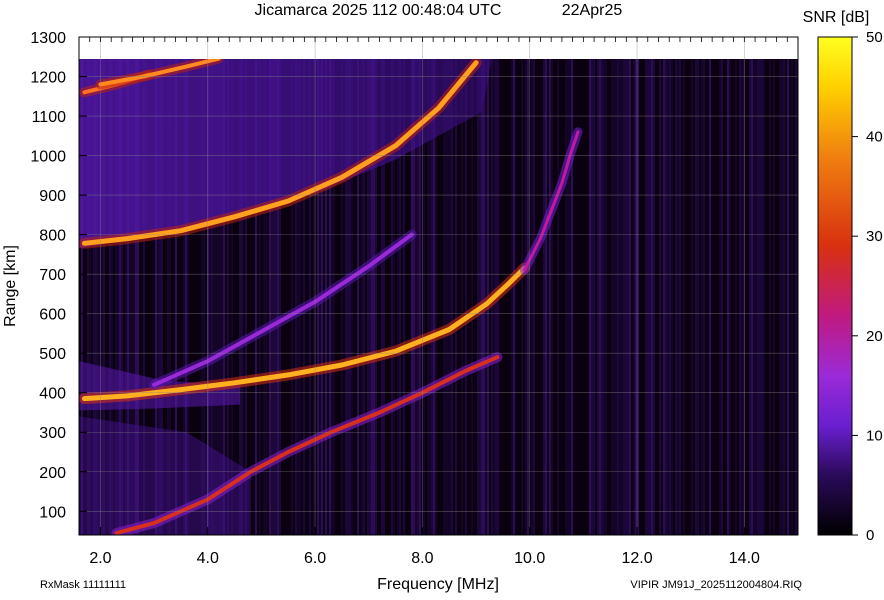 The height and width of the screenshot is (600, 884). What do you see at coordinates (48, 38) in the screenshot?
I see `y-tick-label: 1300` at bounding box center [48, 38].